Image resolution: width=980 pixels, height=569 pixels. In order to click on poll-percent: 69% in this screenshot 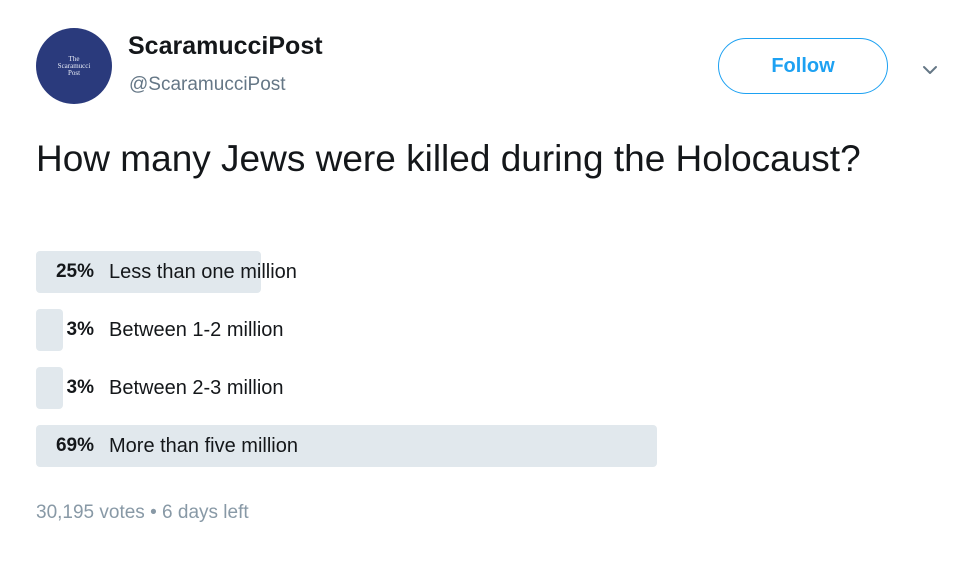, I will do `click(74, 445)`.